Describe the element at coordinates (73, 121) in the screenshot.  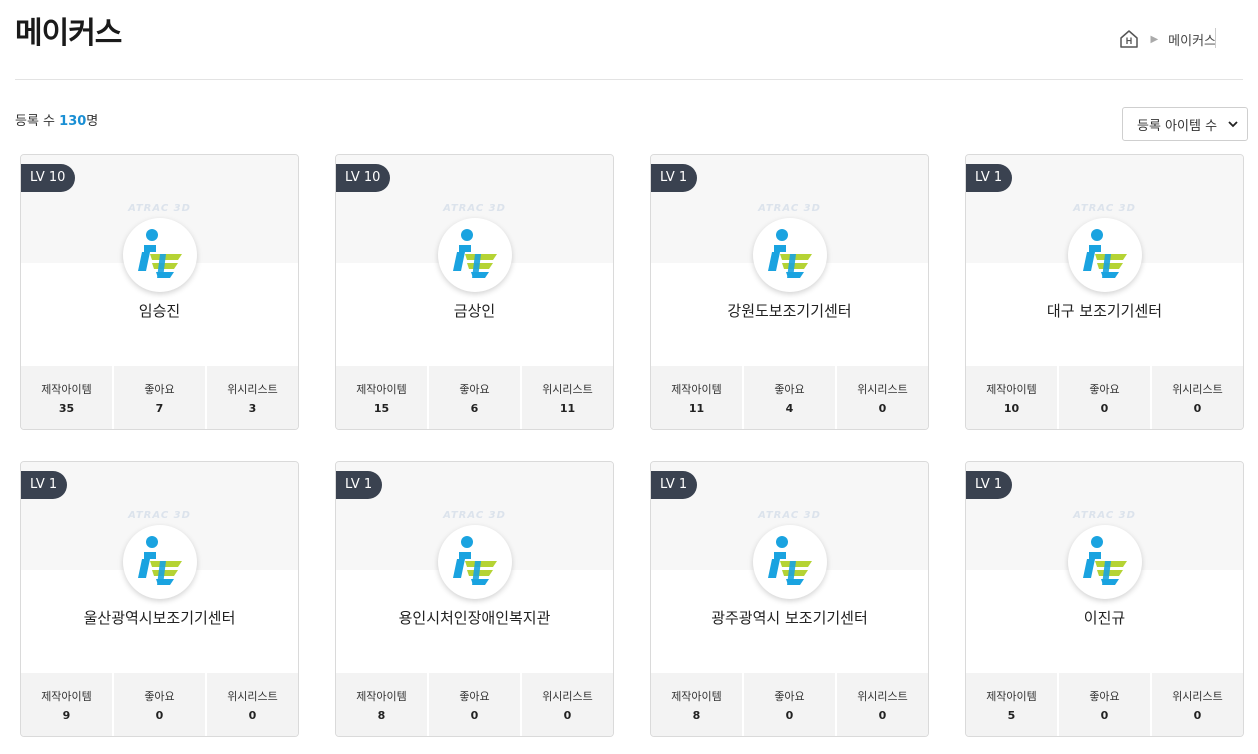
I see `count-number: 130` at that location.